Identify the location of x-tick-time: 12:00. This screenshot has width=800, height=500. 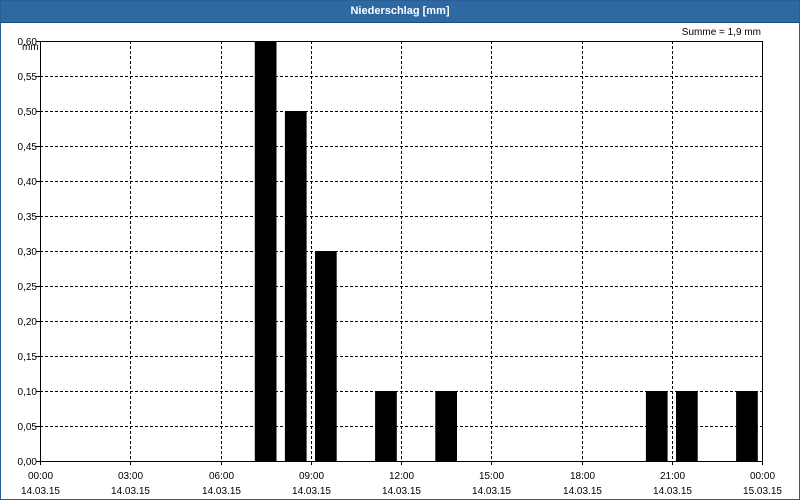
(401, 476).